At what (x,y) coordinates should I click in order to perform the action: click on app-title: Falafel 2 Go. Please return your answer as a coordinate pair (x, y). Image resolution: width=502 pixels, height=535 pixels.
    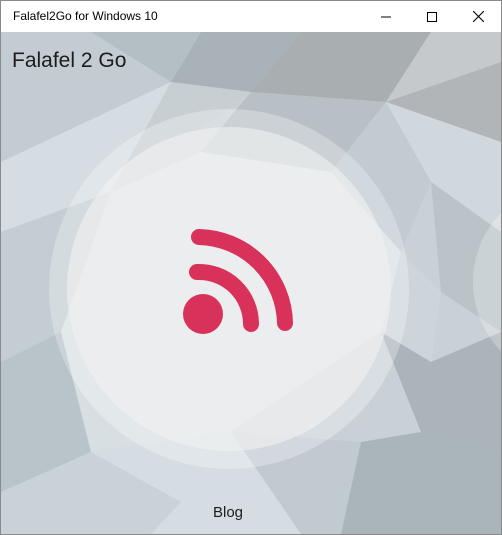
    Looking at the image, I should click on (69, 60).